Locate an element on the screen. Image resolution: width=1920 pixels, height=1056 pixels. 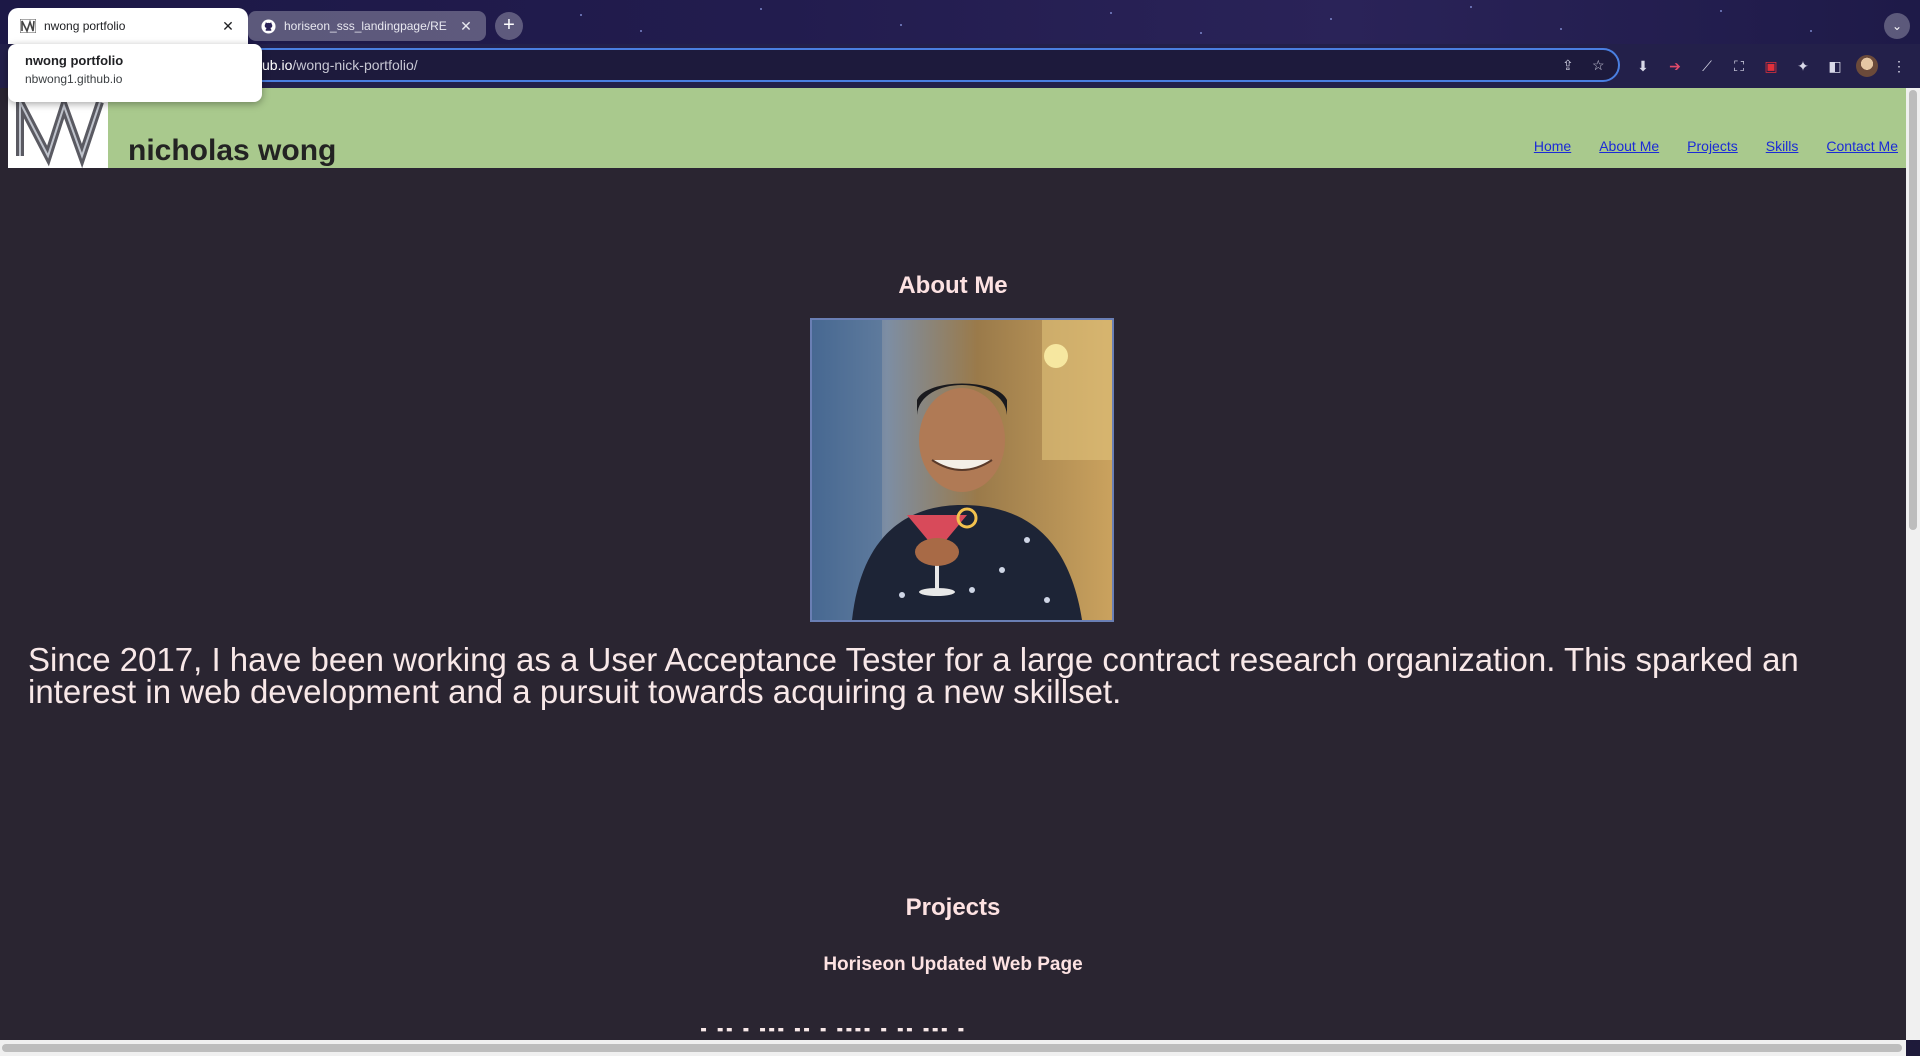
hovercard-url: nbwong1.github.io is located at coordinates (74, 79).